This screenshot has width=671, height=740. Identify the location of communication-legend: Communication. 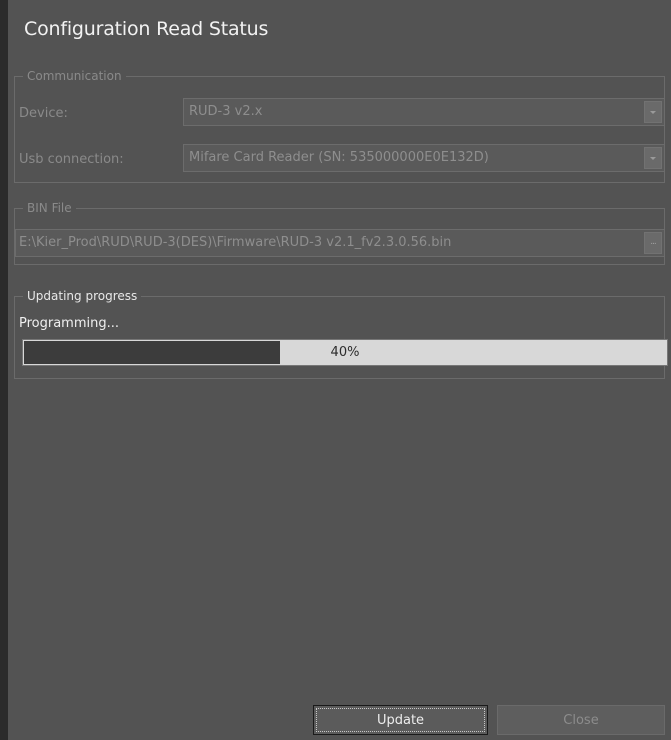
(74, 76).